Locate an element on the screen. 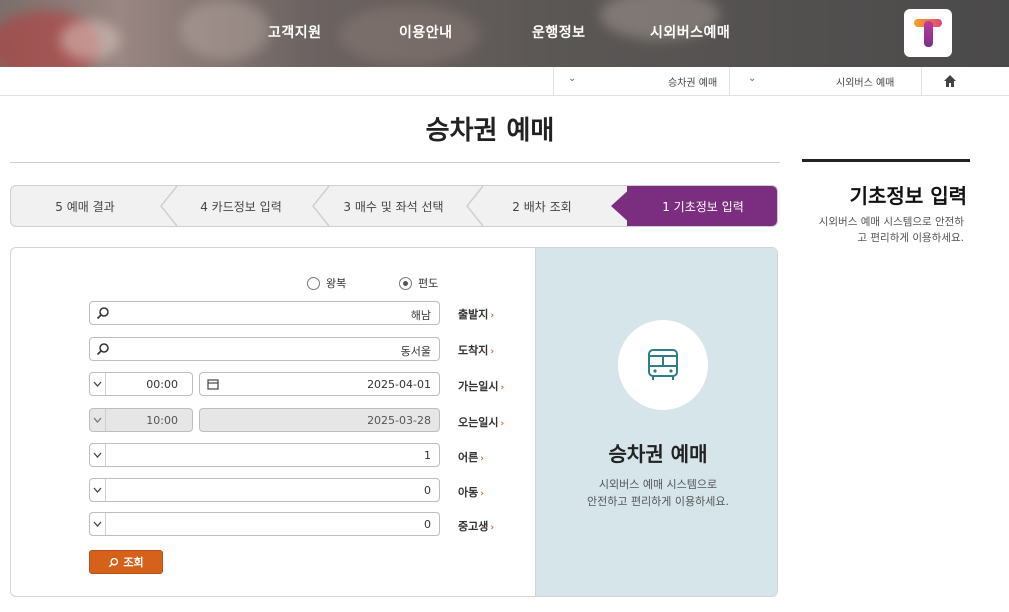  sidebar-description-line: 고 편리하게 이용하세요. is located at coordinates (910, 238).